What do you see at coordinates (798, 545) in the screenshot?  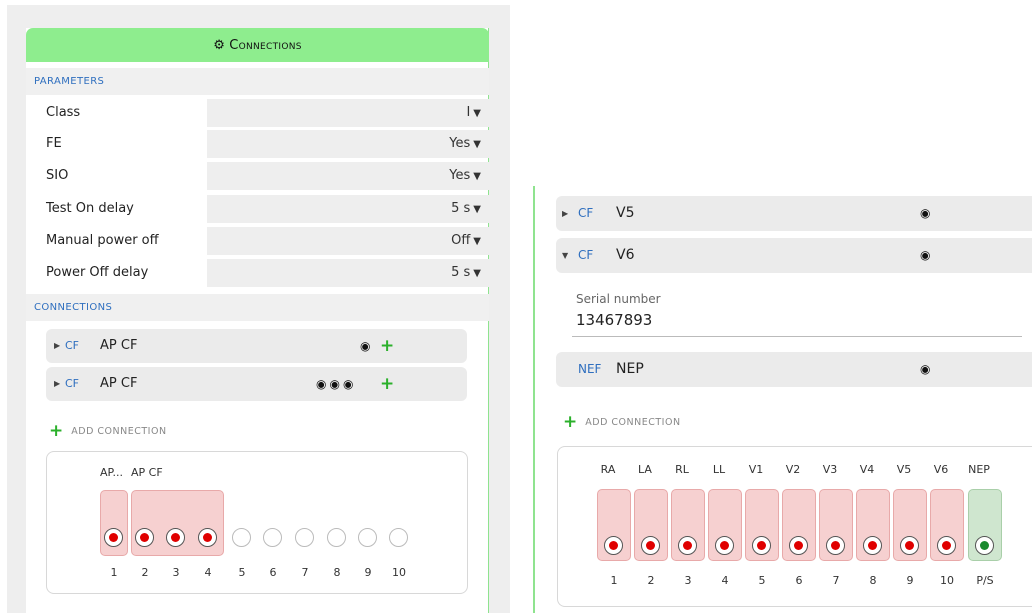 I see `pin-v2` at bounding box center [798, 545].